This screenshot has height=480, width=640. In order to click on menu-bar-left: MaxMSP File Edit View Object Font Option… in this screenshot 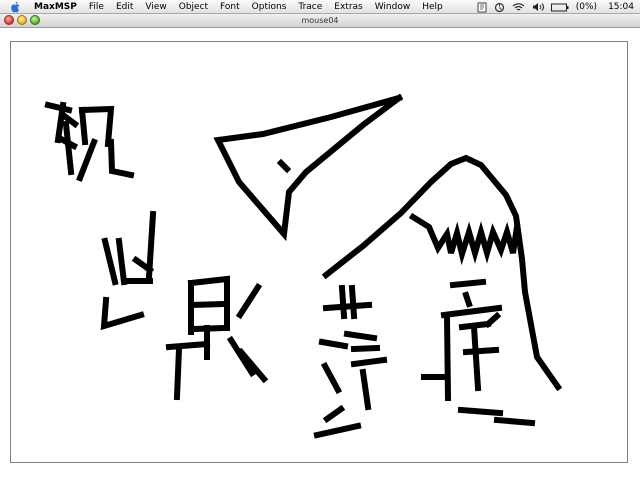, I will do `click(224, 7)`.